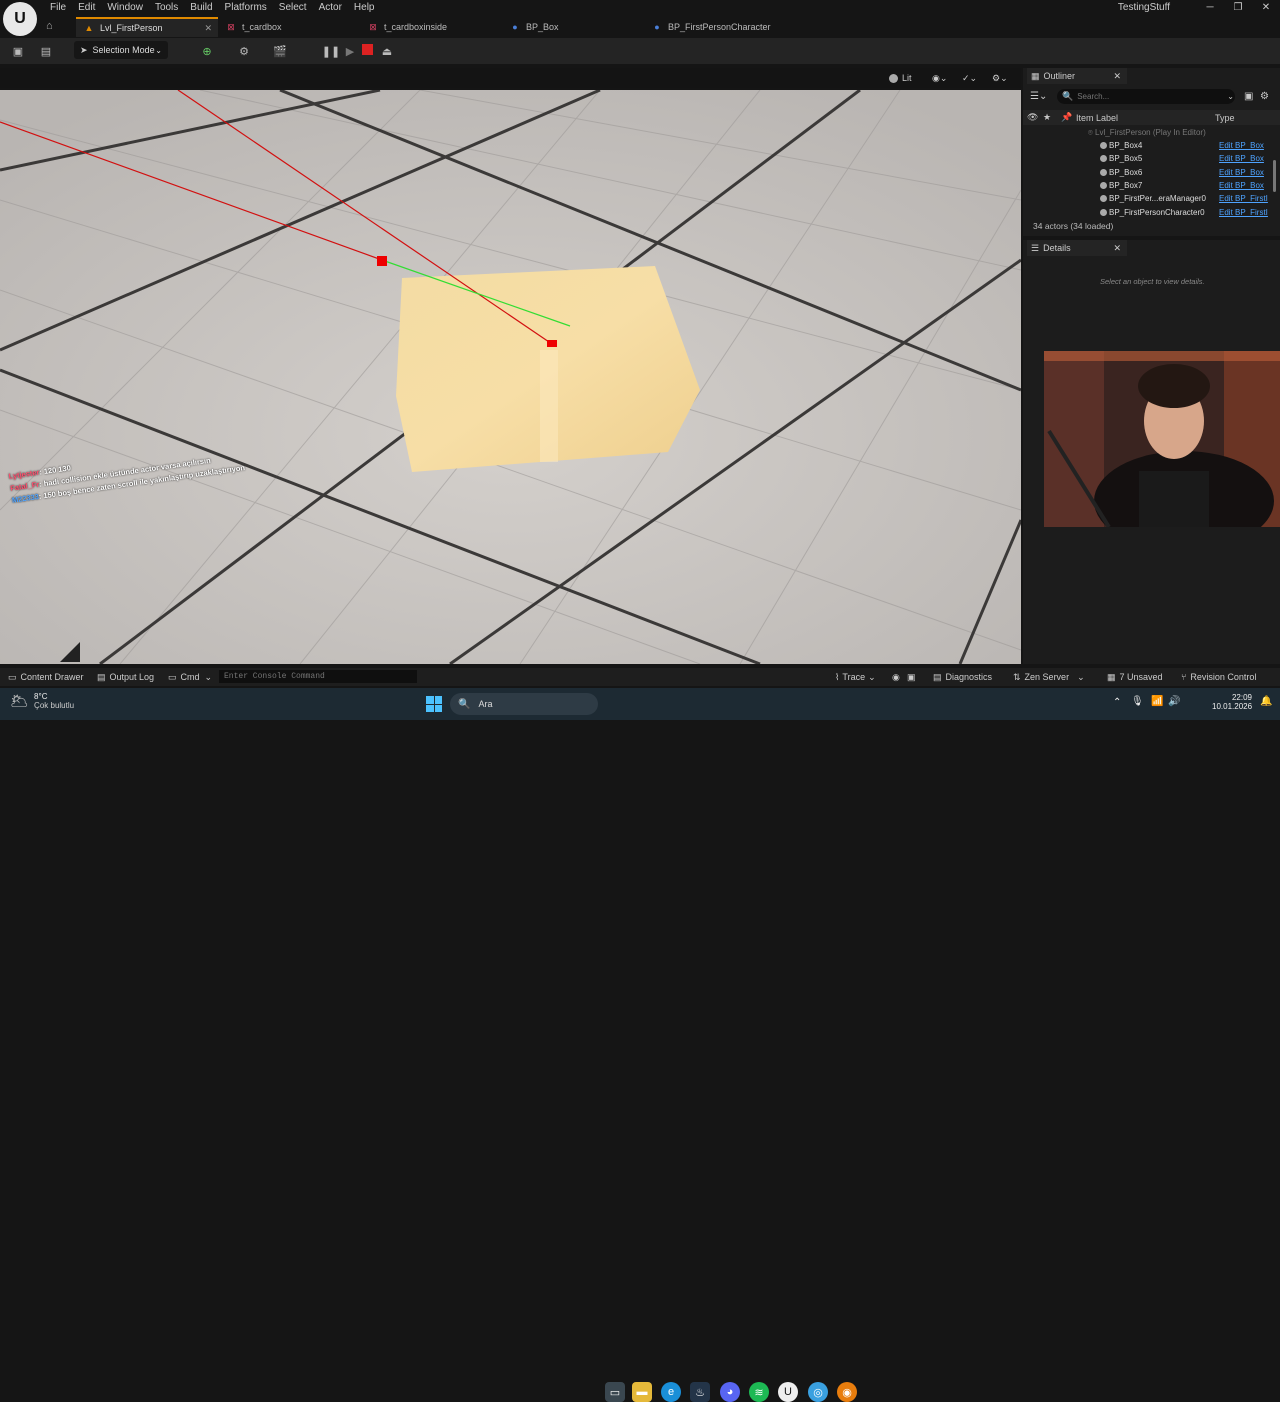  What do you see at coordinates (847, 1392) in the screenshot?
I see `blender-icon: ◉` at bounding box center [847, 1392].